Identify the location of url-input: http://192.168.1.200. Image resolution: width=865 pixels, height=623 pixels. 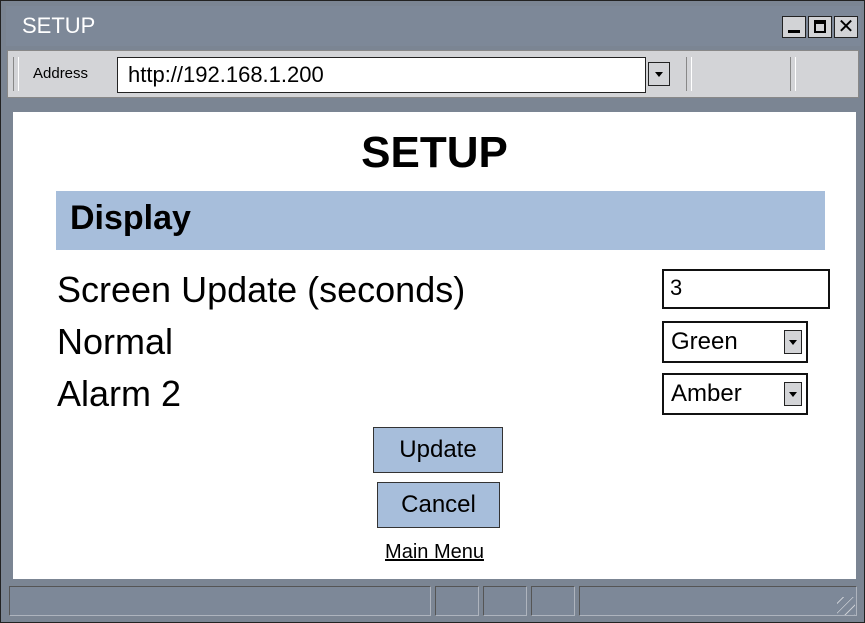
(381, 75).